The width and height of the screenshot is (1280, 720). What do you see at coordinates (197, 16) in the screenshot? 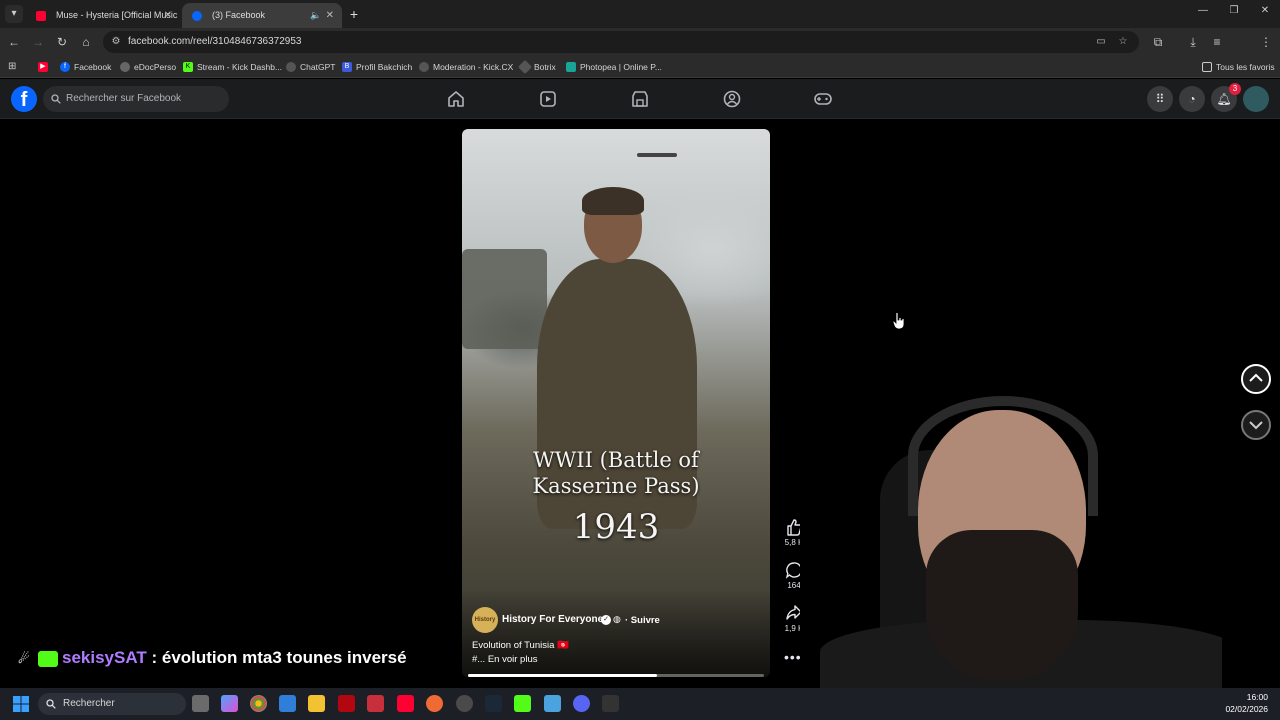
I see `facebook-icon` at bounding box center [197, 16].